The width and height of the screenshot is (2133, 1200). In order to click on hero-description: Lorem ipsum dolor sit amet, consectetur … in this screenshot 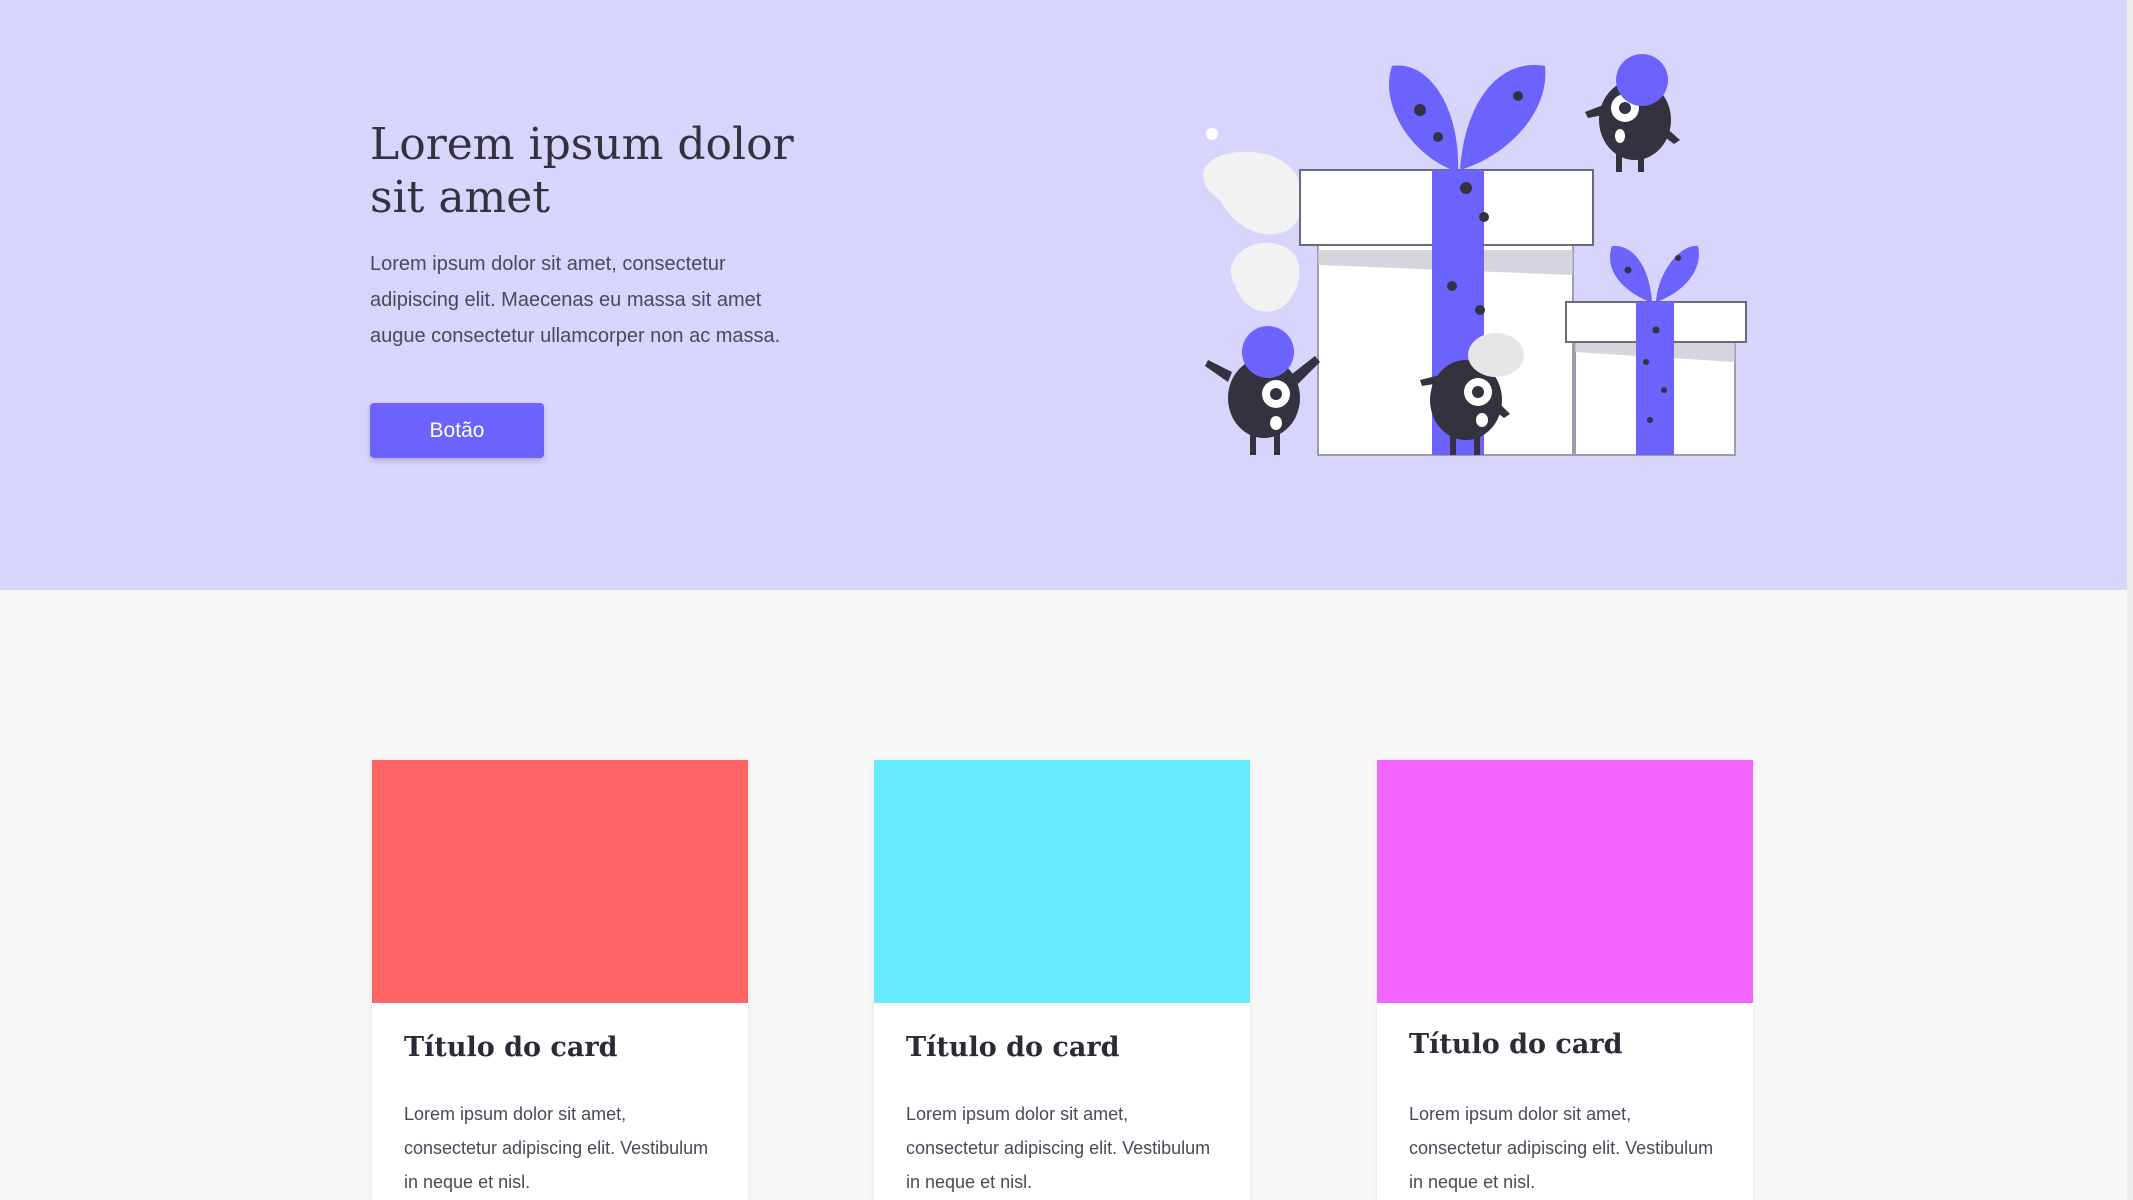, I will do `click(575, 300)`.